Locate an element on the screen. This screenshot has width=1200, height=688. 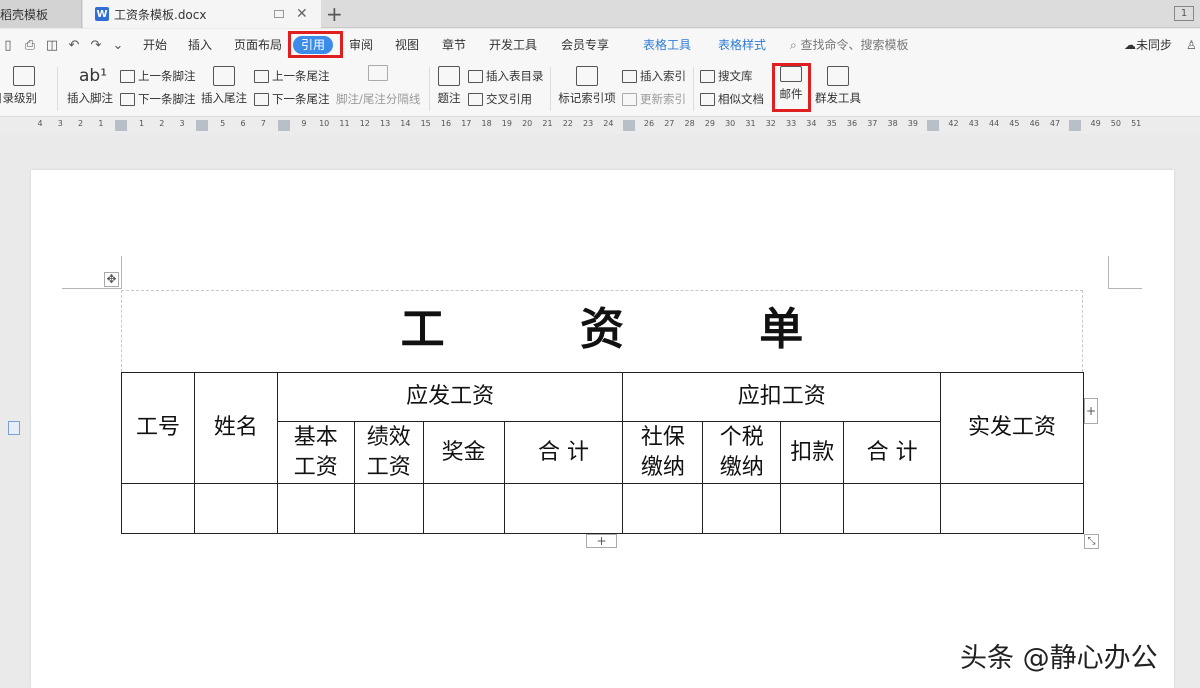
caption-icon is located at coordinates (449, 76).